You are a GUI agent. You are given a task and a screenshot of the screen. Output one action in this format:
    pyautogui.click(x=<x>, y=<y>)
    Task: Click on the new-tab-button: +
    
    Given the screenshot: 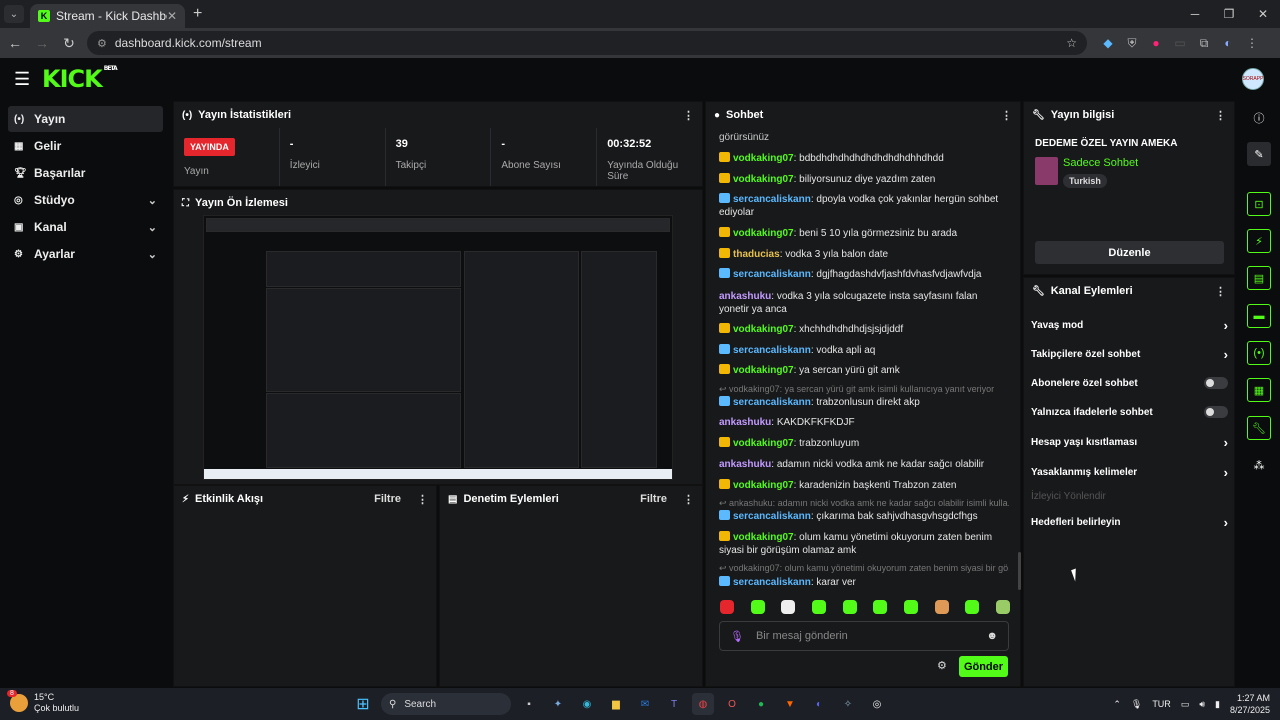 What is the action you would take?
    pyautogui.click(x=197, y=14)
    